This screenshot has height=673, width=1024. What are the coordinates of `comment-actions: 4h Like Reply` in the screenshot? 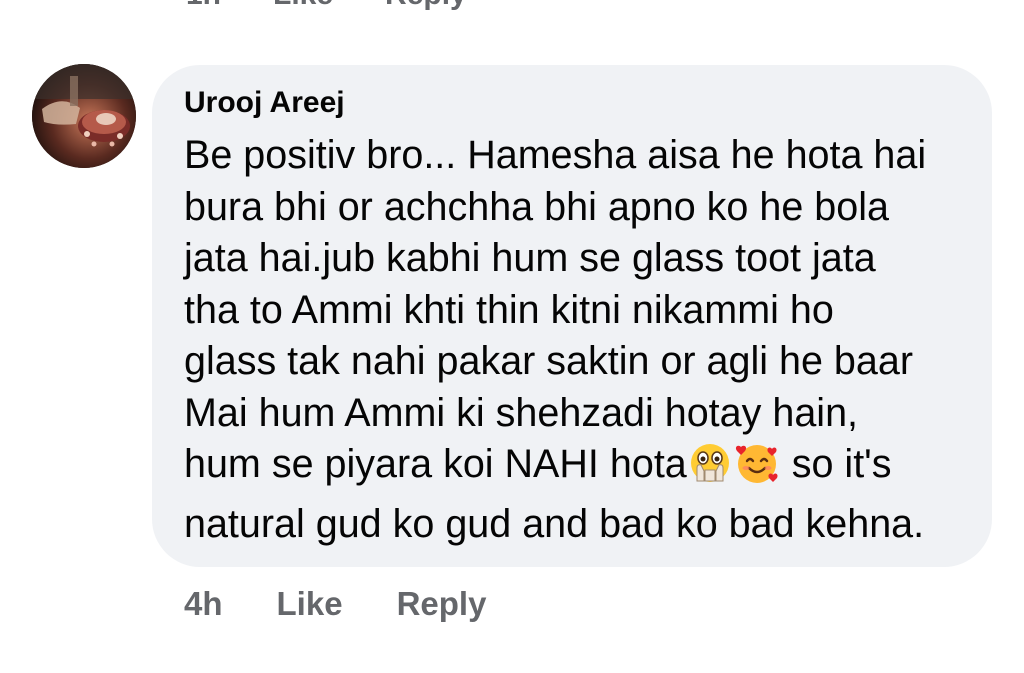 It's located at (335, 604).